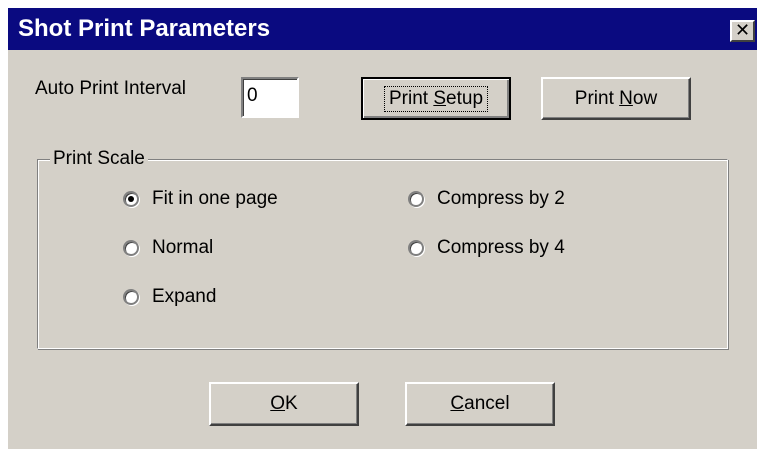 Image resolution: width=759 pixels, height=451 pixels. I want to click on radio-expand: Expand, so click(169, 297).